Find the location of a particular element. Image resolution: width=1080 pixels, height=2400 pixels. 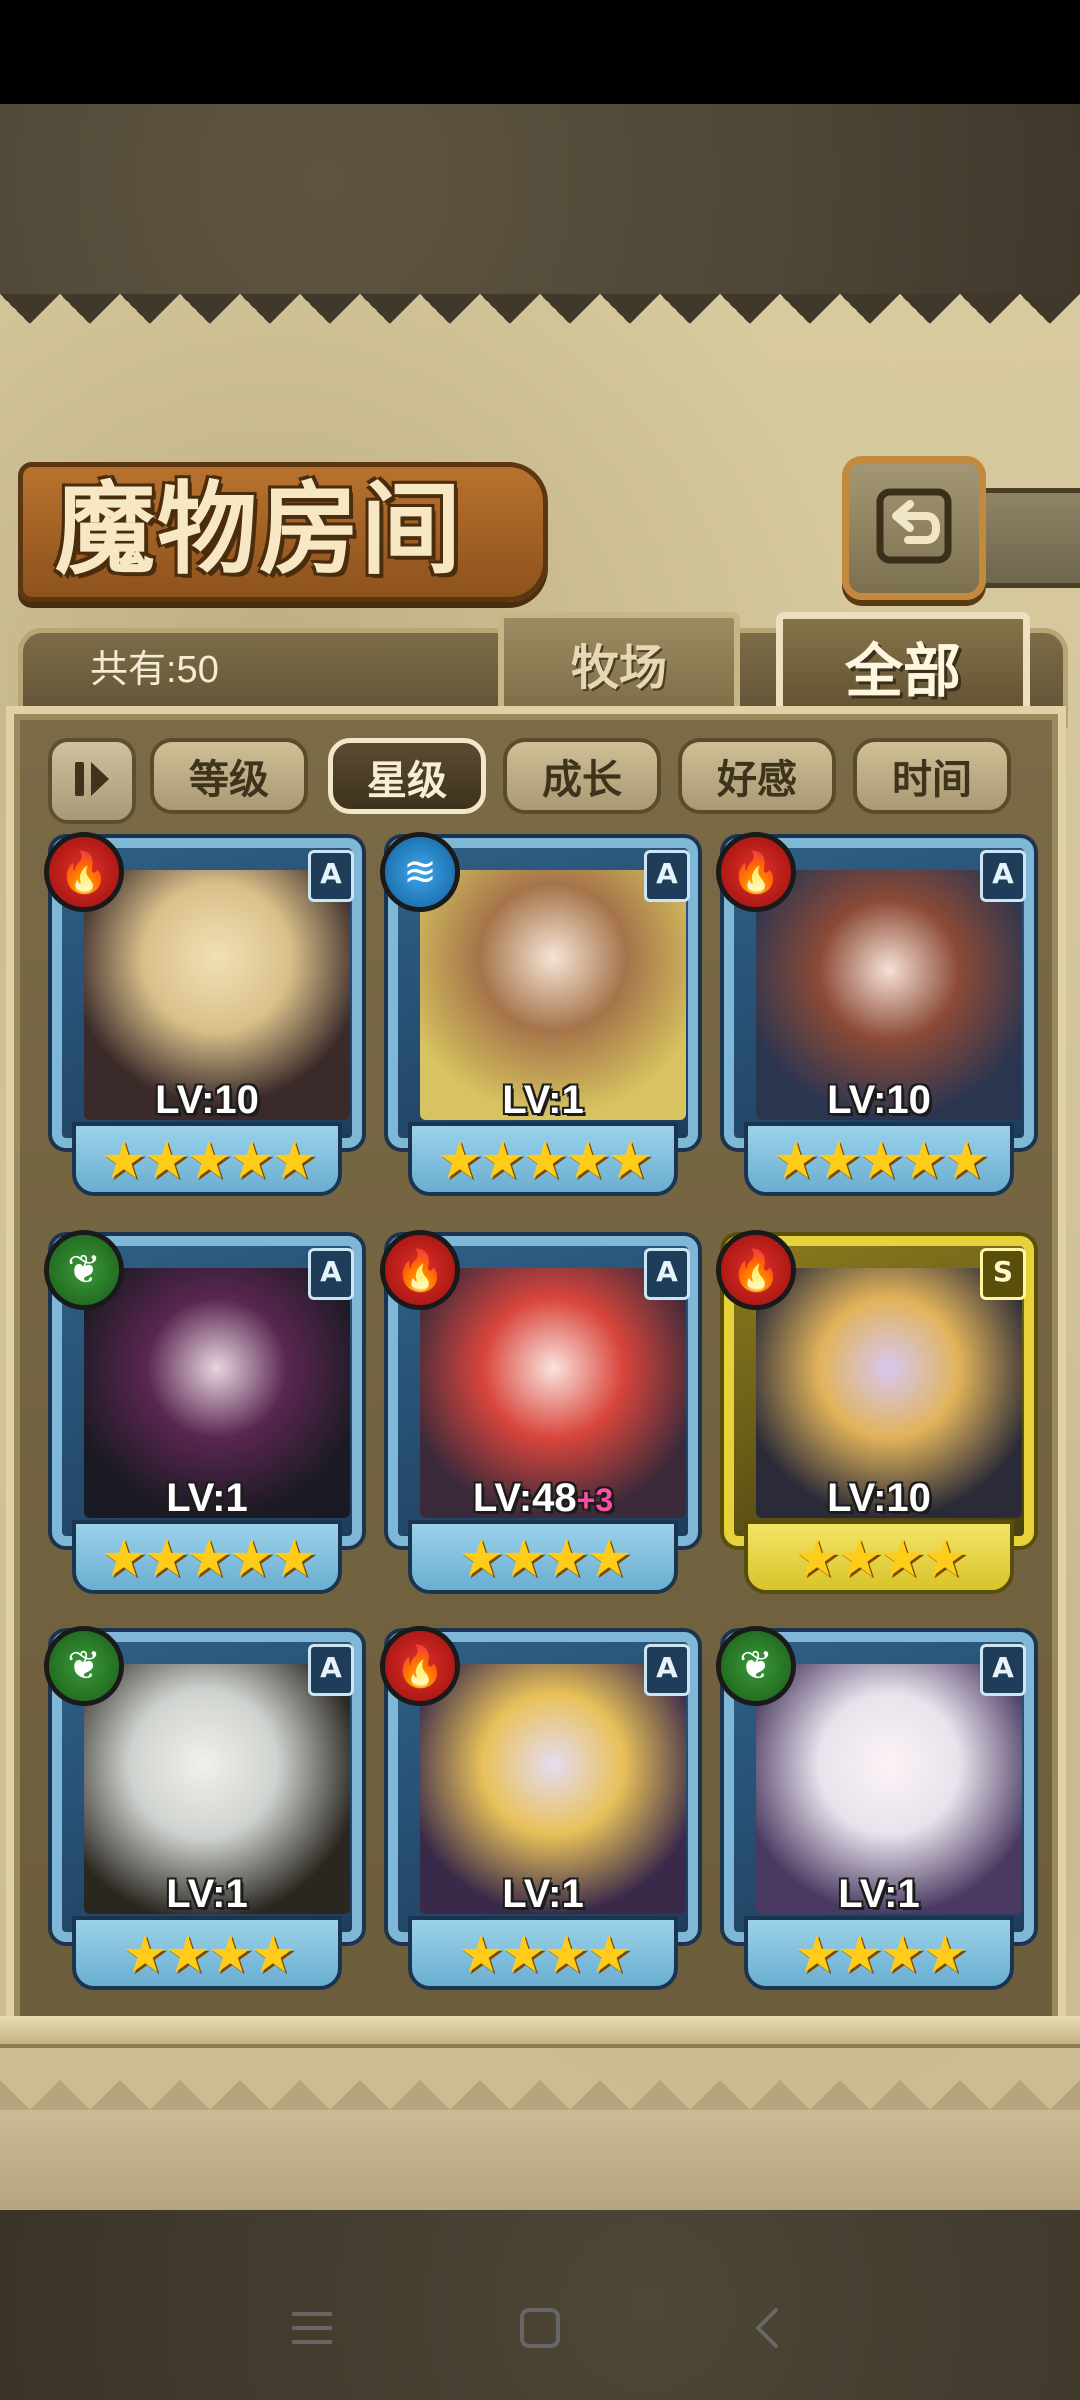

back-icon is located at coordinates (768, 2330).